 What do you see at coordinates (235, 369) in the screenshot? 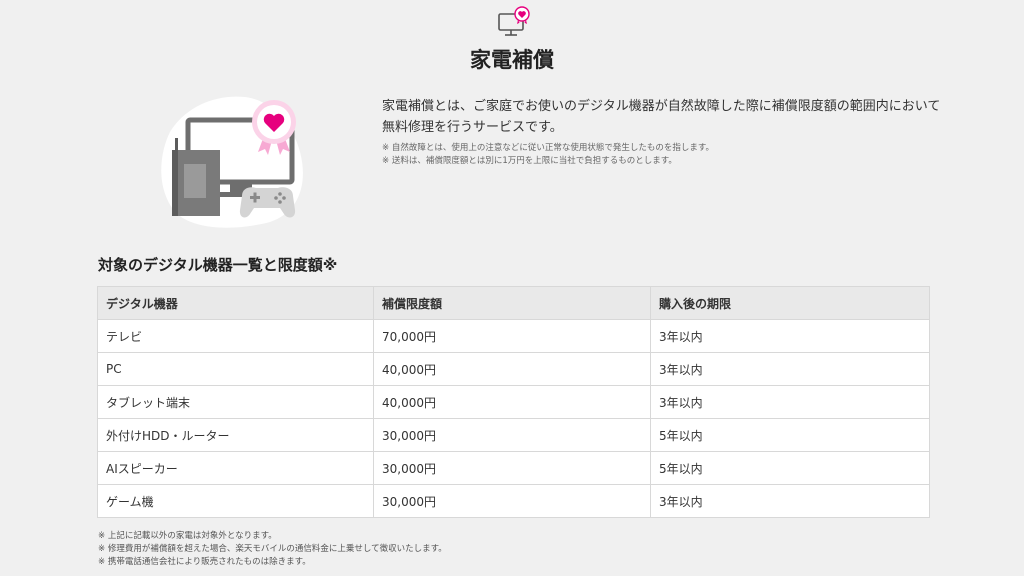
I see `device-cell: PC` at bounding box center [235, 369].